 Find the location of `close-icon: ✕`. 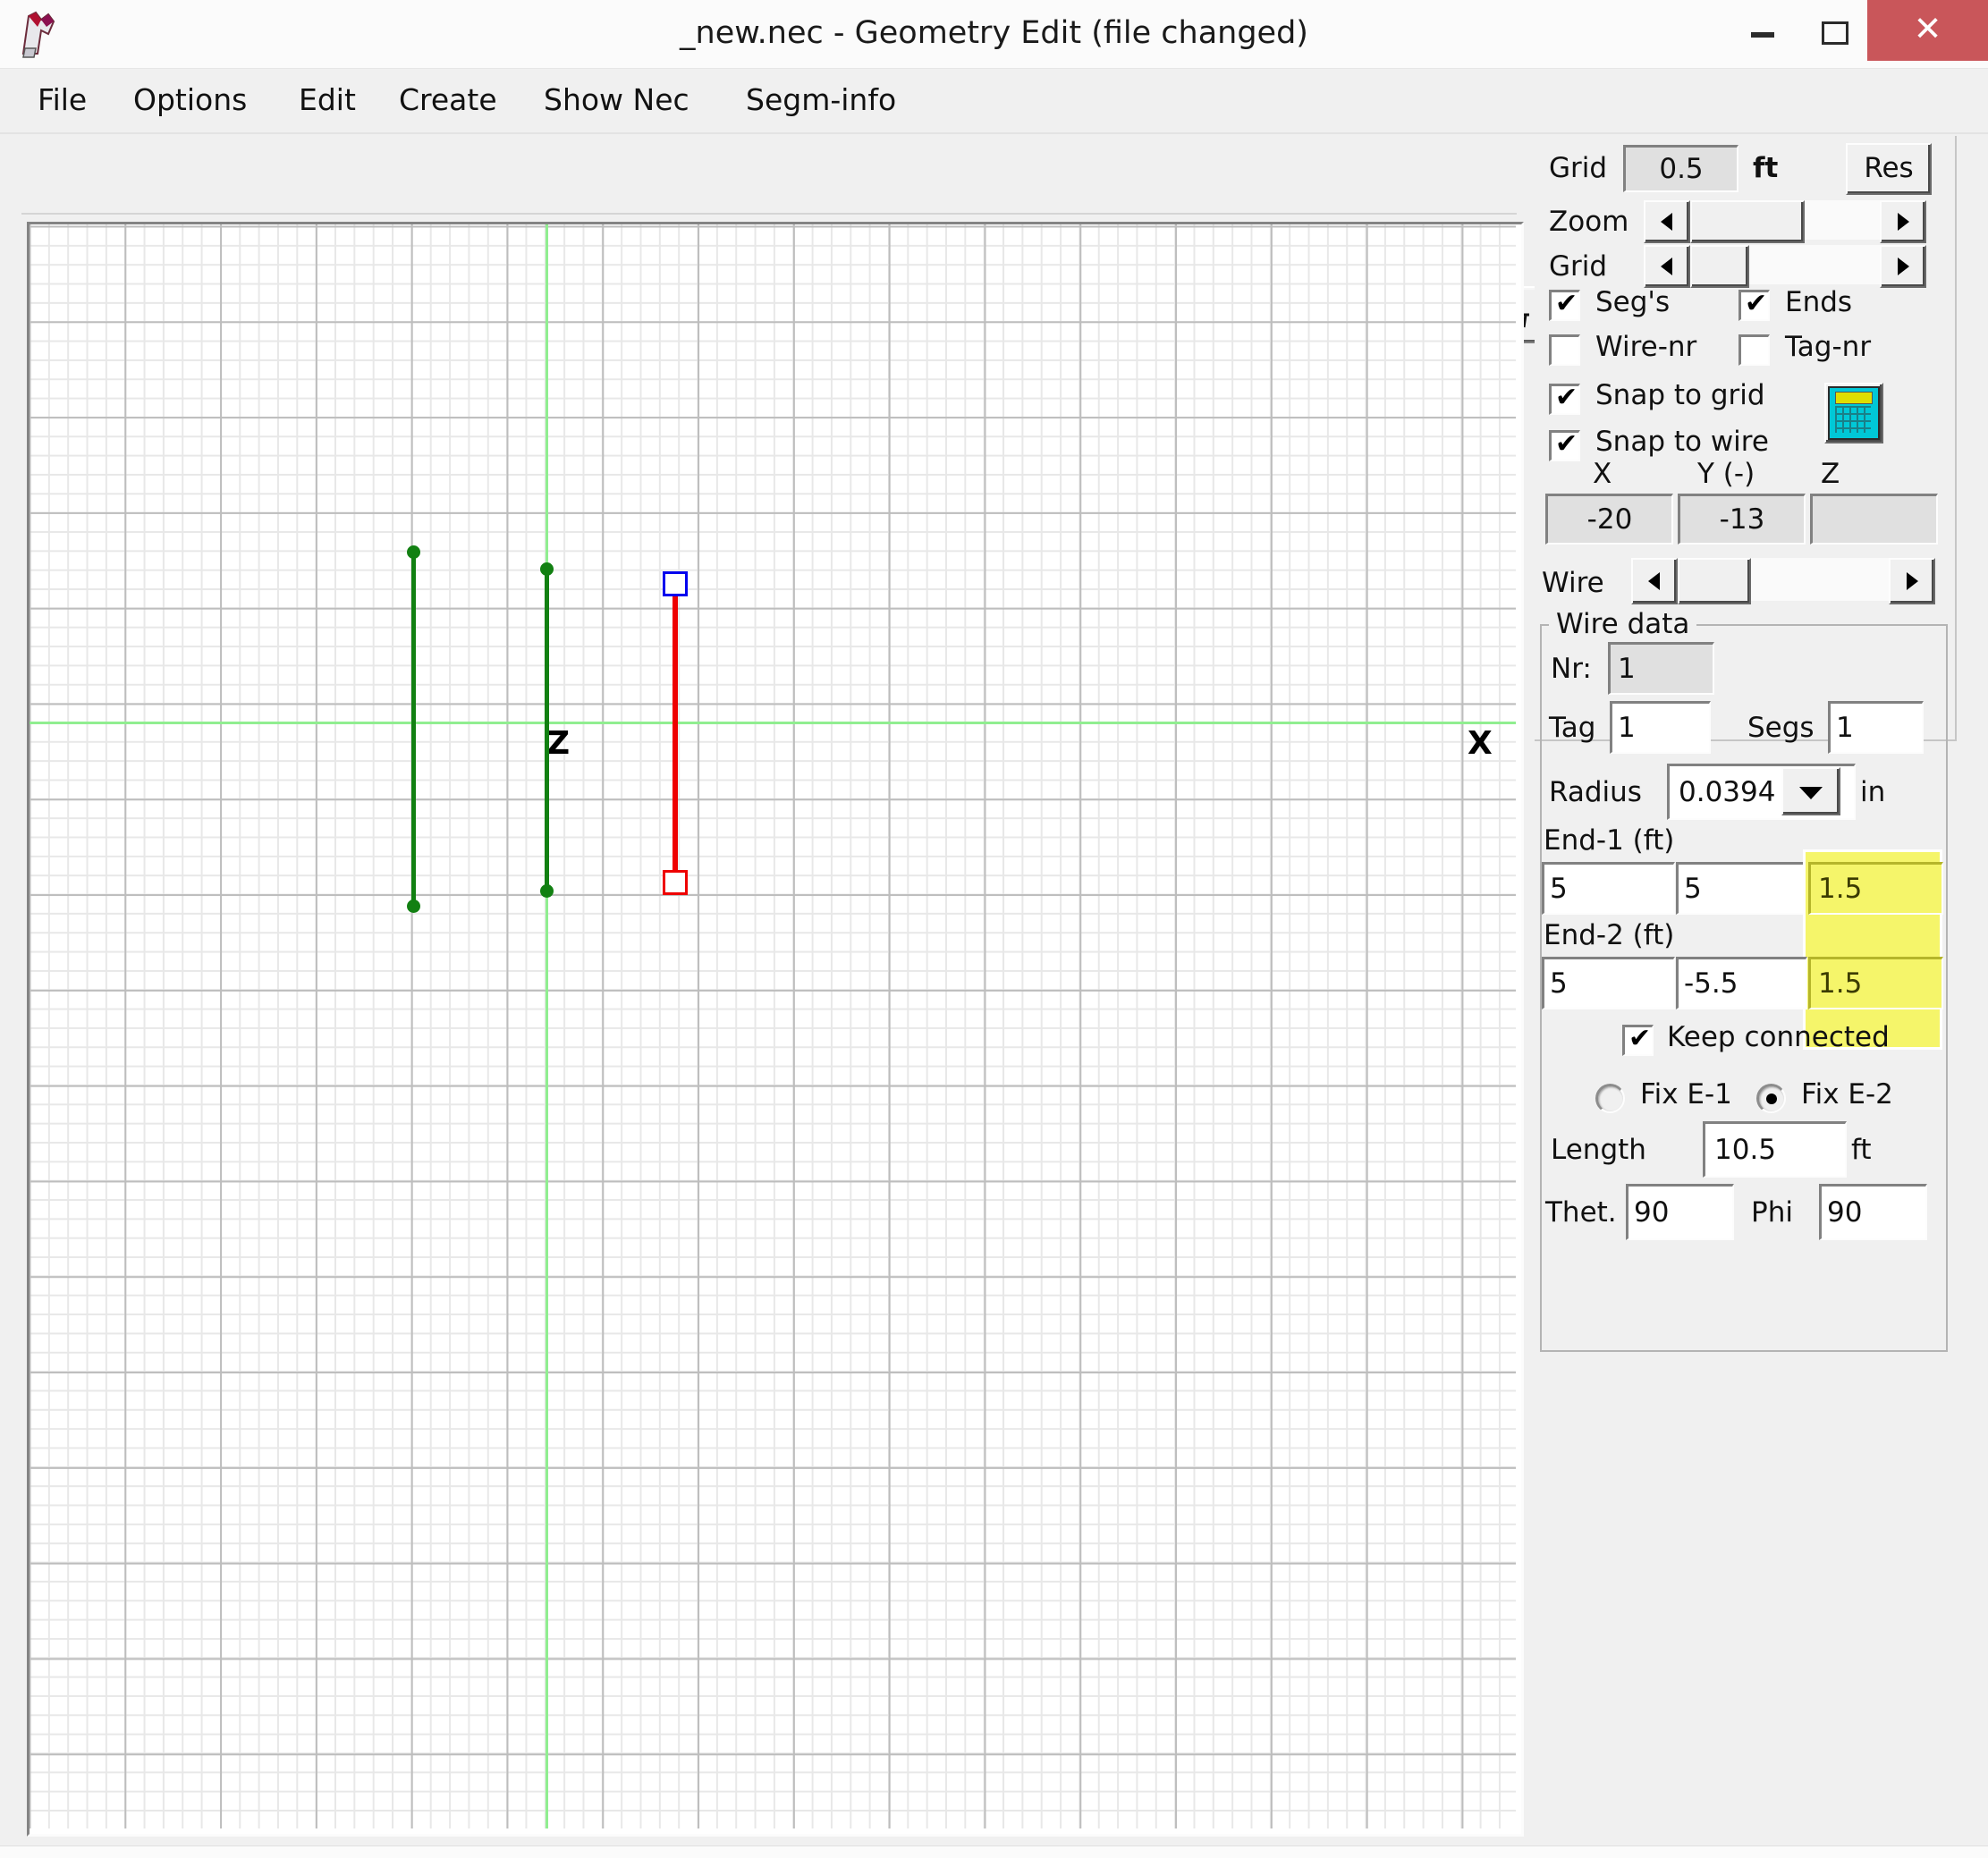

close-icon: ✕ is located at coordinates (1927, 28).